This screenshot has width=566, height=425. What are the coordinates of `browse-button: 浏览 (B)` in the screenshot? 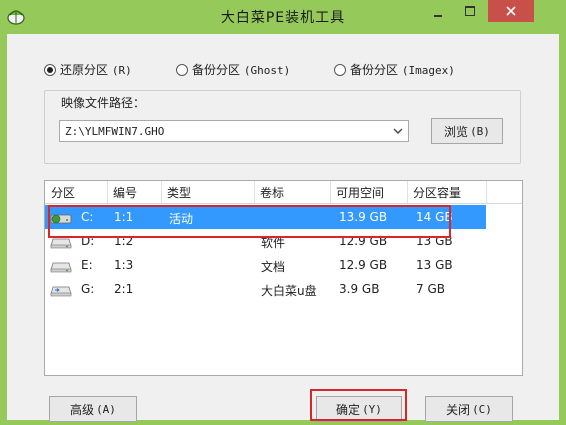 It's located at (467, 131).